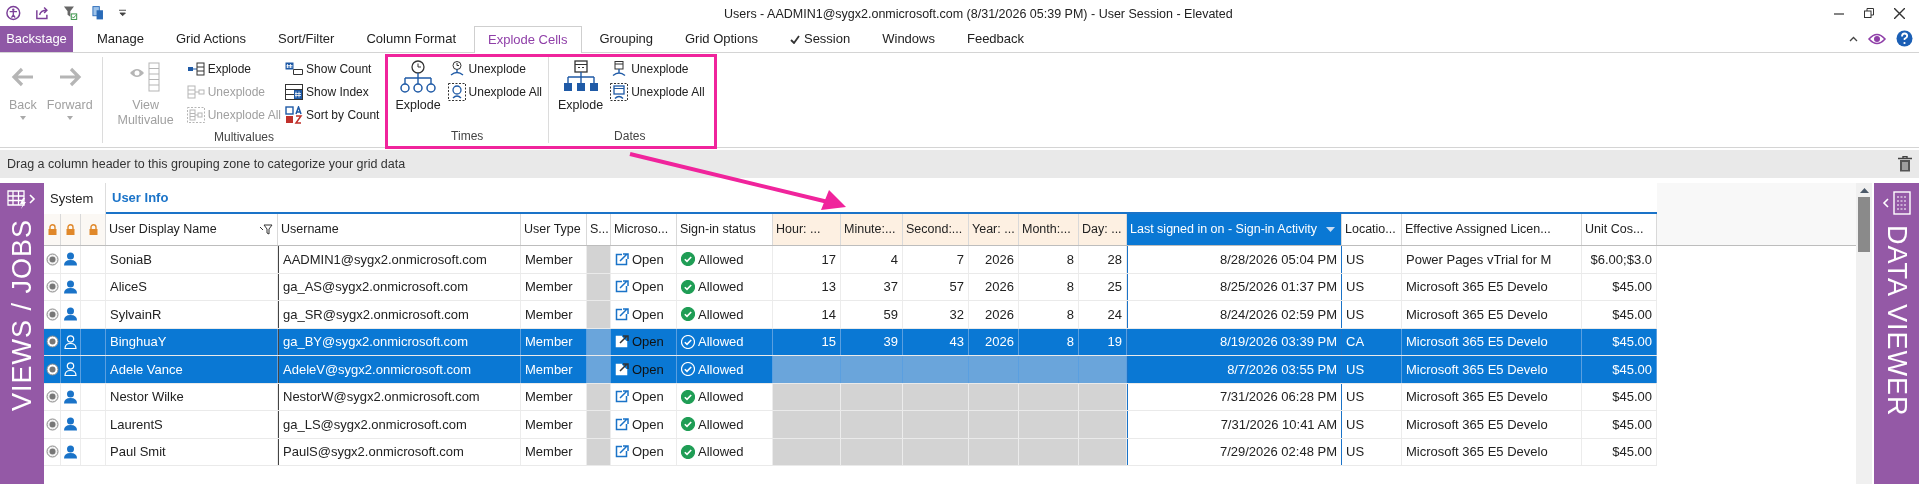 This screenshot has height=484, width=1919. I want to click on table-row: Adele Vance AdeleV@sygx2.onmicrosoft.com Member Open Allowed 8/7/2026 03:55 PM US Microsoft 365 E5 Develo $45.00, so click(850, 370).